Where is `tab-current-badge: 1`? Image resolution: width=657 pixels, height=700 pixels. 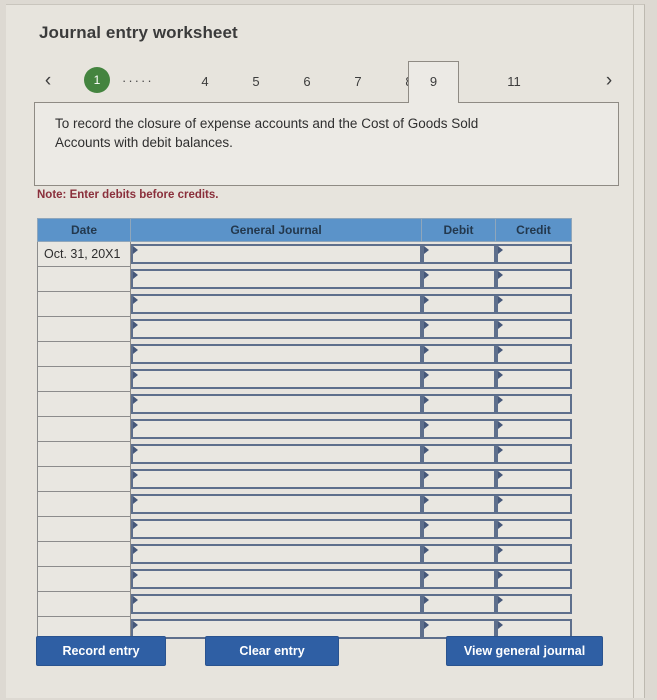 tab-current-badge: 1 is located at coordinates (97, 80).